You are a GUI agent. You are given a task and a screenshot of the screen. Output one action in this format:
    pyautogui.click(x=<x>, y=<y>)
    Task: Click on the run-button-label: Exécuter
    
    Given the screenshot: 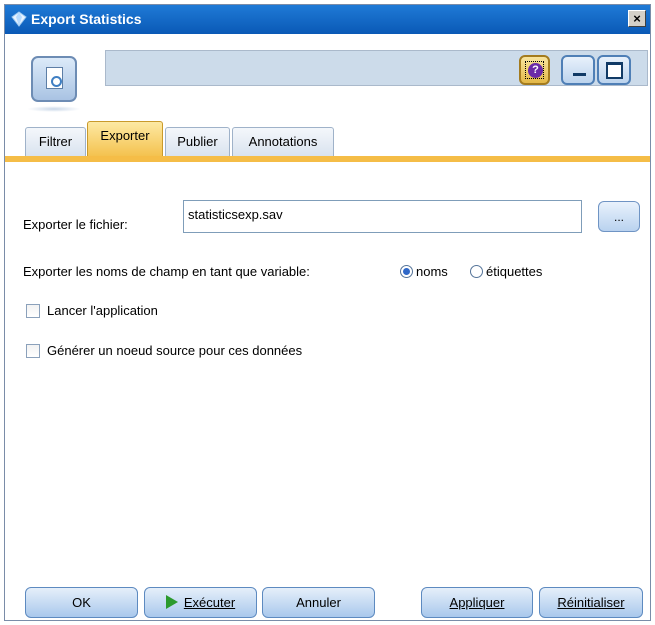 What is the action you would take?
    pyautogui.click(x=209, y=602)
    